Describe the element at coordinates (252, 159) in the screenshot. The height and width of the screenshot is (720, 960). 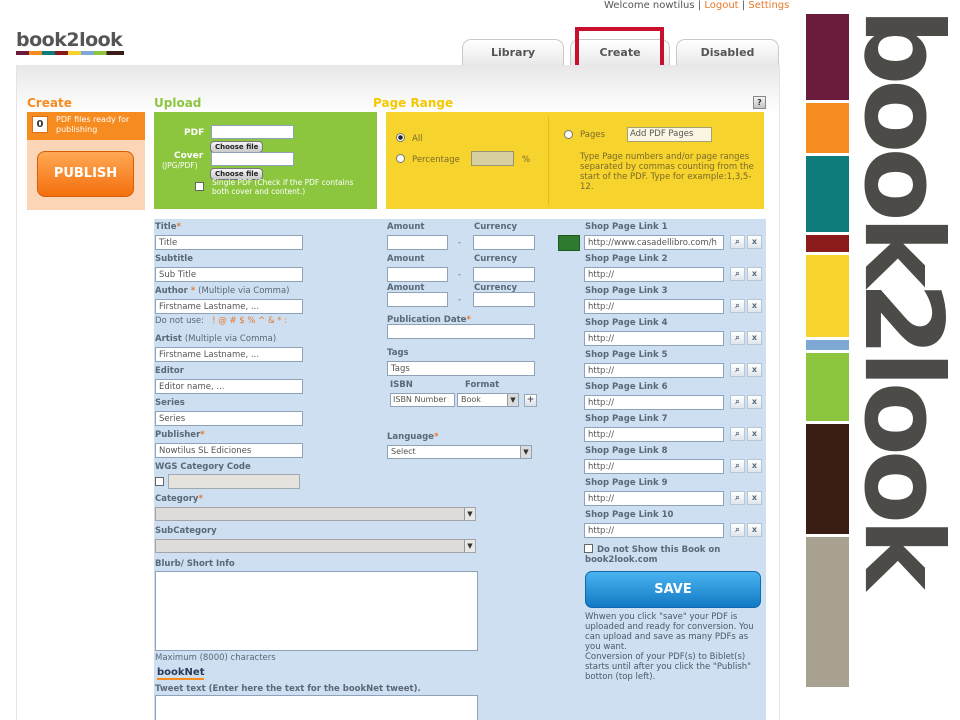
I see `cover-file-input` at that location.